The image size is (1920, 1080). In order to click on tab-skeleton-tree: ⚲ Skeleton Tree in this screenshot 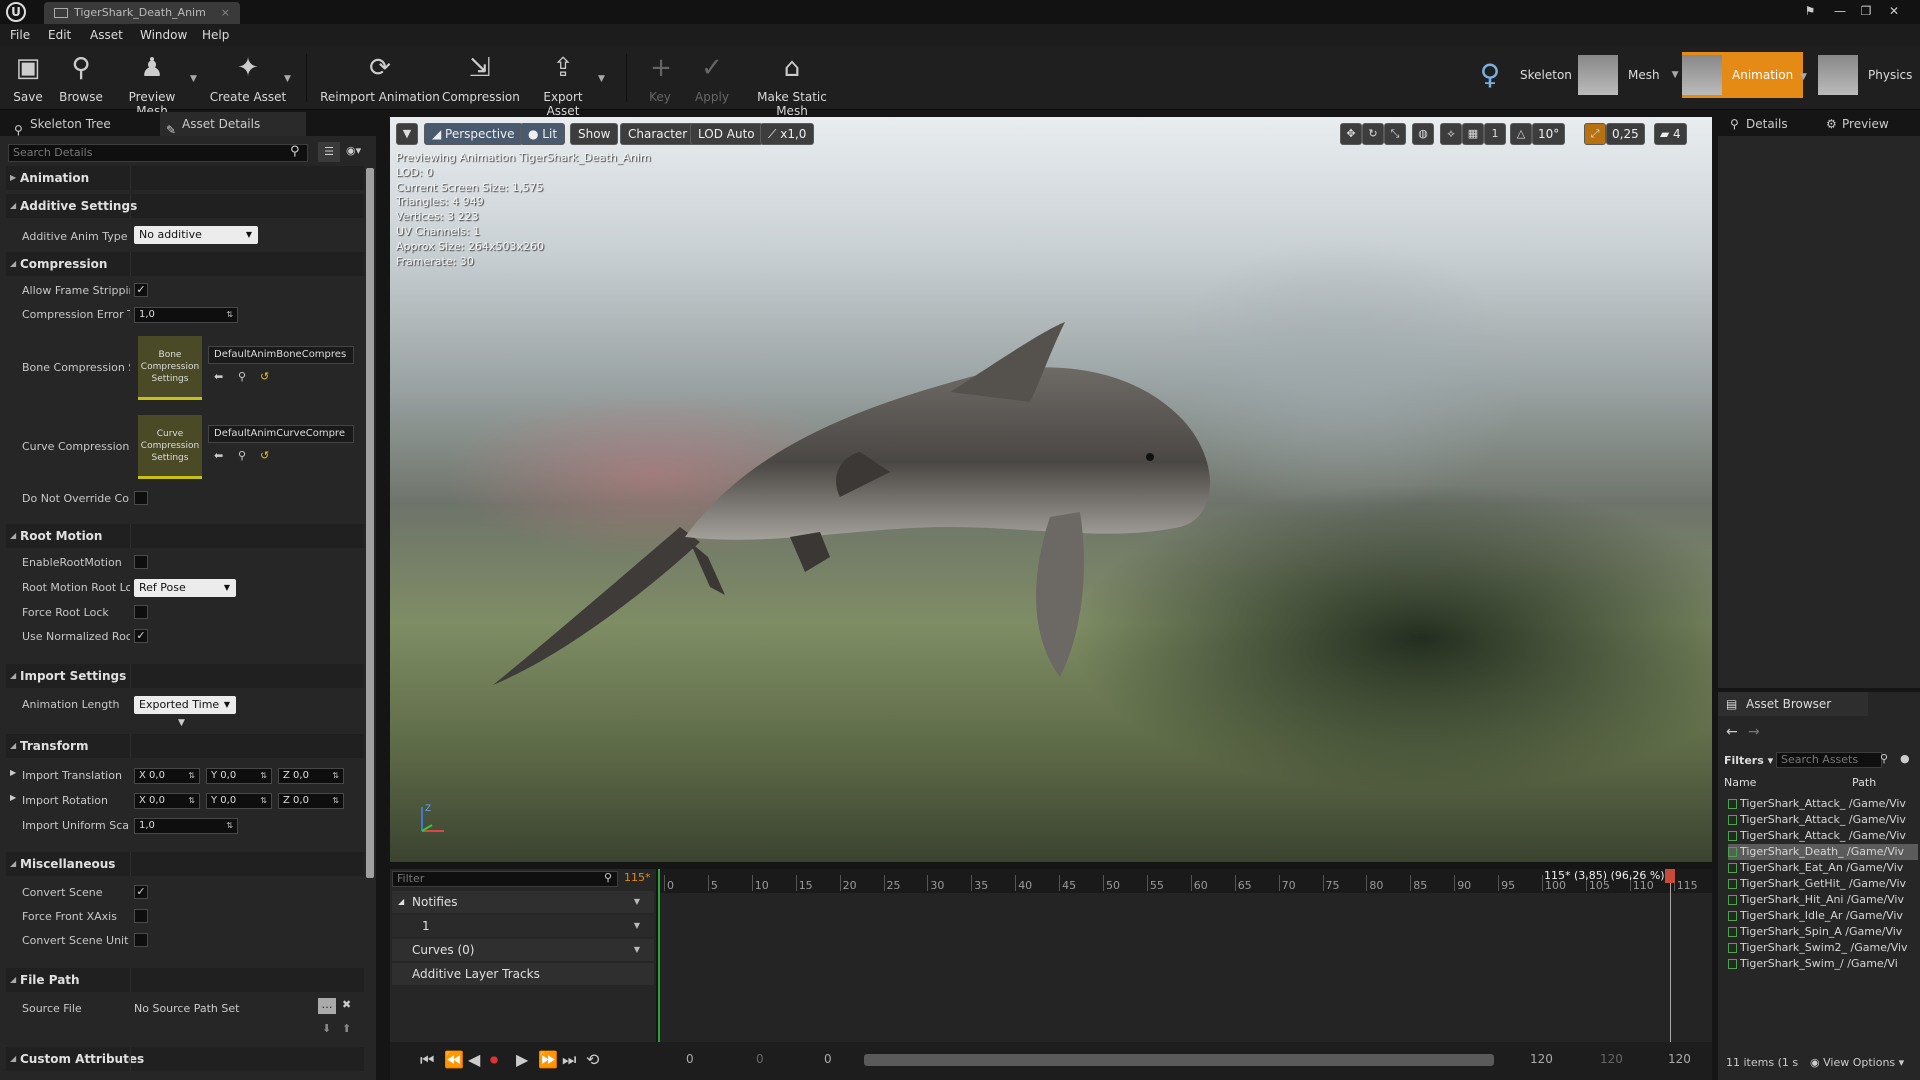, I will do `click(83, 124)`.